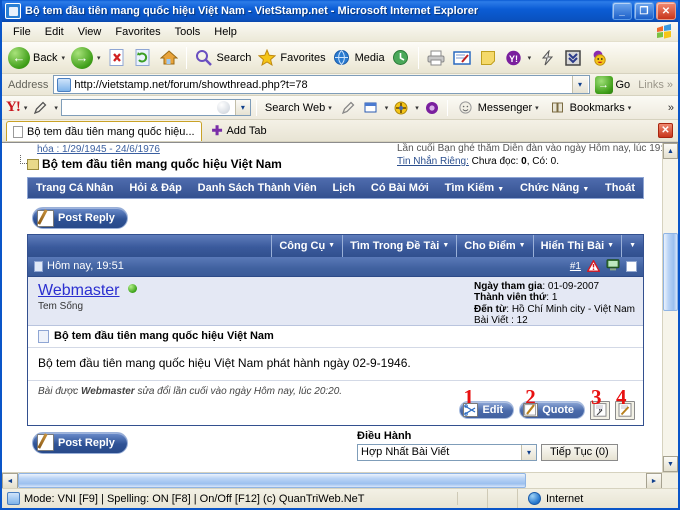 The height and width of the screenshot is (510, 680). Describe the element at coordinates (86, 58) in the screenshot. I see `forward-button: → ▾` at that location.